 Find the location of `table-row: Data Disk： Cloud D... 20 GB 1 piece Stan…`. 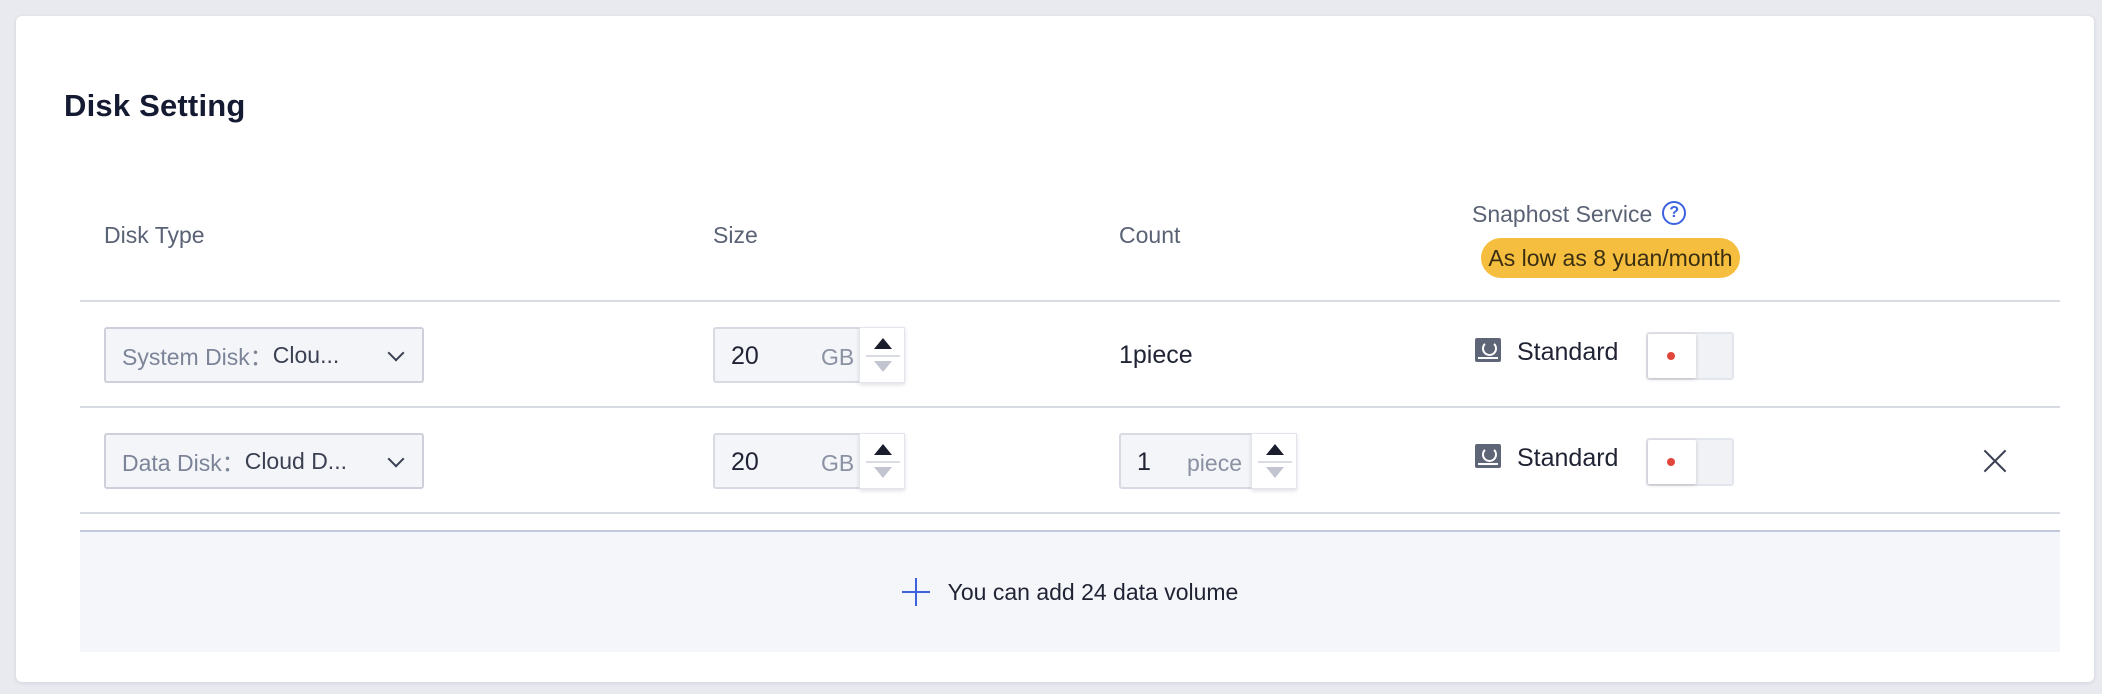

table-row: Data Disk： Cloud D... 20 GB 1 piece Stan… is located at coordinates (1070, 461).